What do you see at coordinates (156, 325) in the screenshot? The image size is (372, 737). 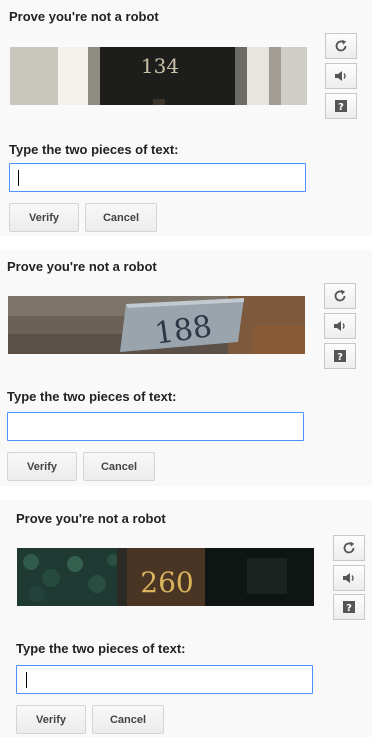 I see `captcha-image: 188` at bounding box center [156, 325].